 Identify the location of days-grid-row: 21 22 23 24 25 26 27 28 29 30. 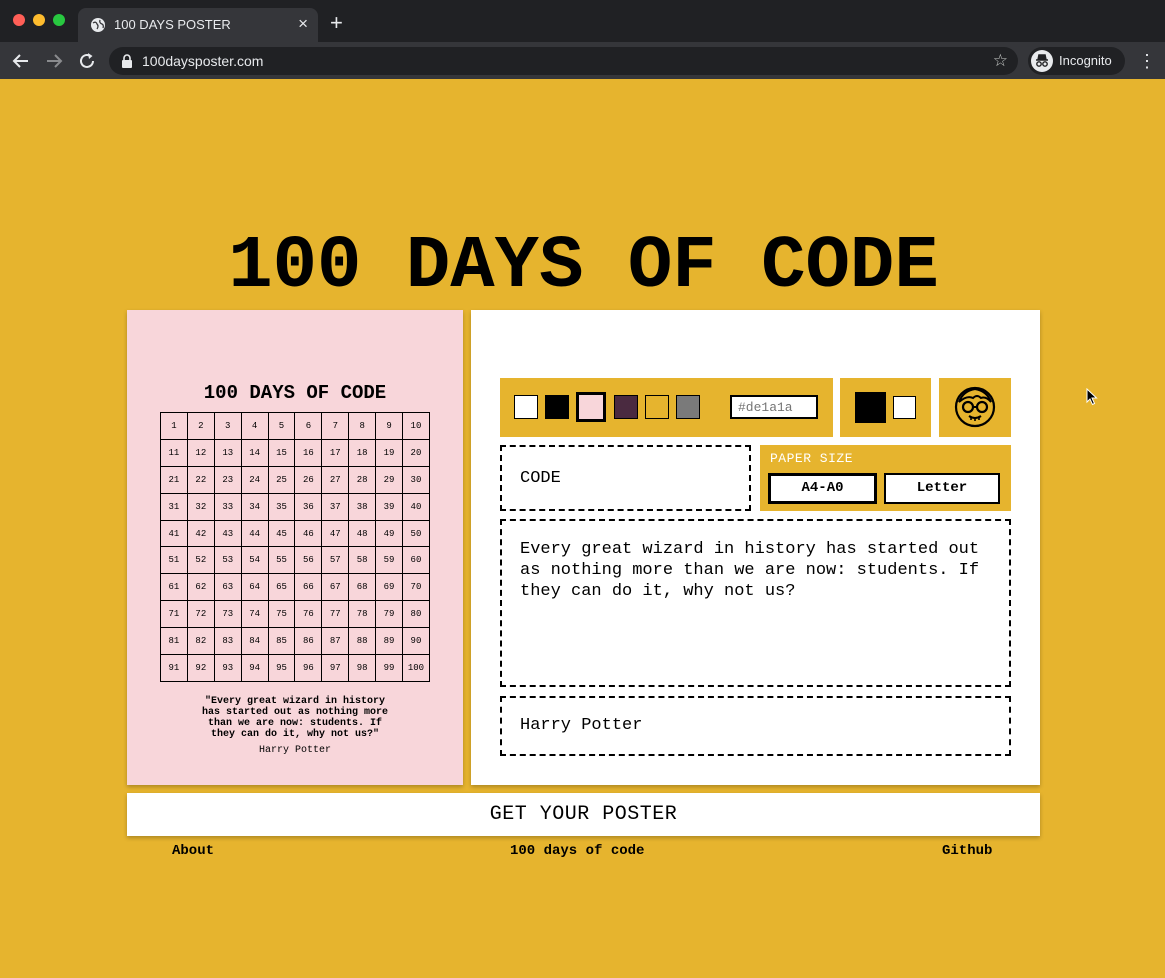
(295, 479).